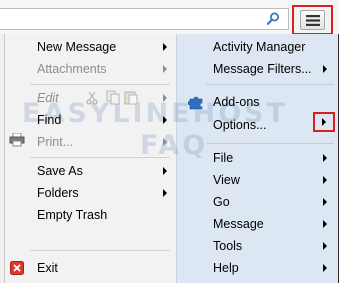 This screenshot has width=339, height=283. Describe the element at coordinates (17, 141) in the screenshot. I see `printer-icon` at that location.